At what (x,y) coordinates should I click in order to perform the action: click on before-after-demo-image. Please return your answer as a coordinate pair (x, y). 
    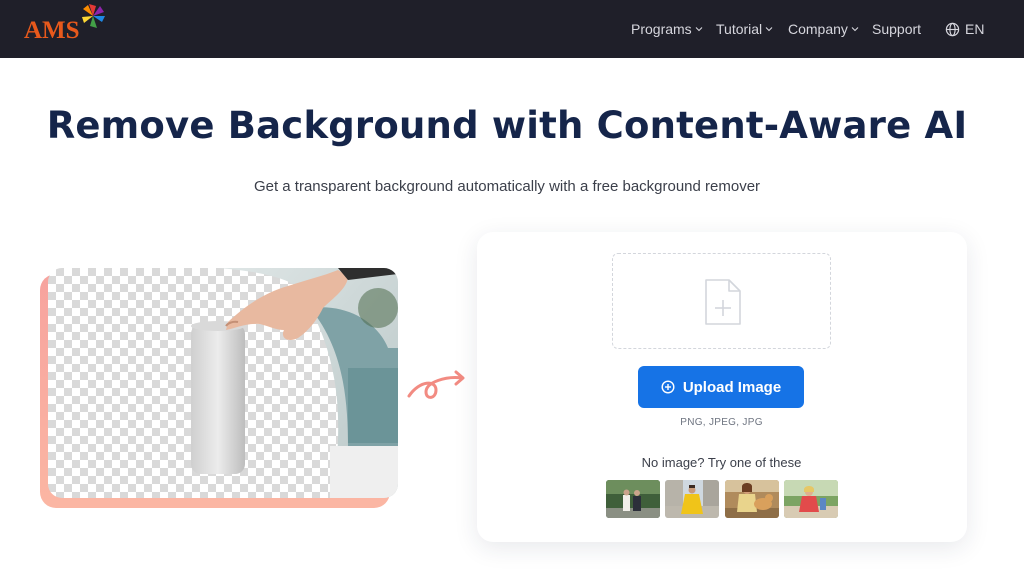
    Looking at the image, I should click on (223, 383).